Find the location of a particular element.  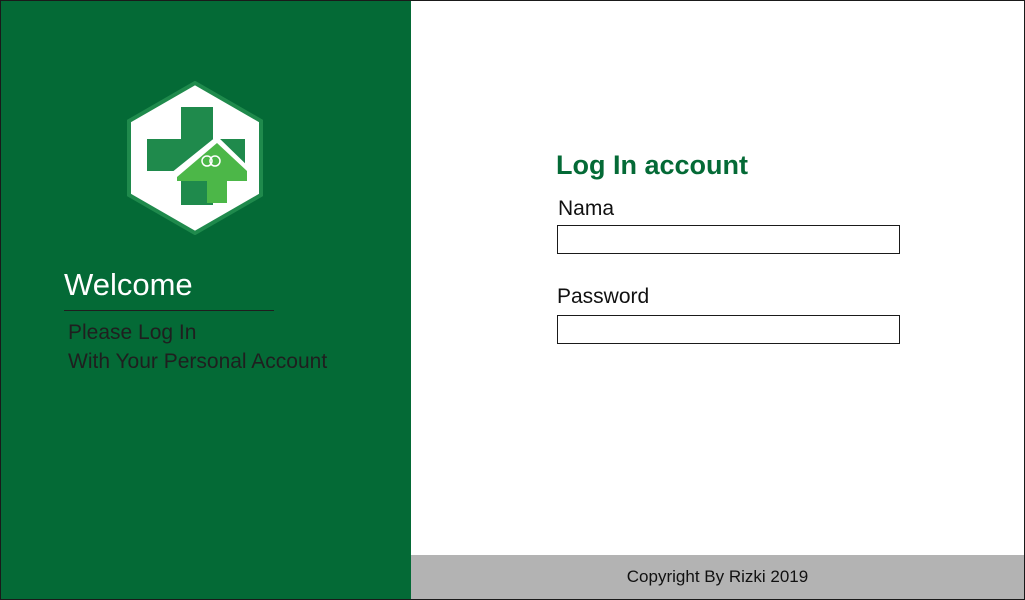

password-input is located at coordinates (728, 329).